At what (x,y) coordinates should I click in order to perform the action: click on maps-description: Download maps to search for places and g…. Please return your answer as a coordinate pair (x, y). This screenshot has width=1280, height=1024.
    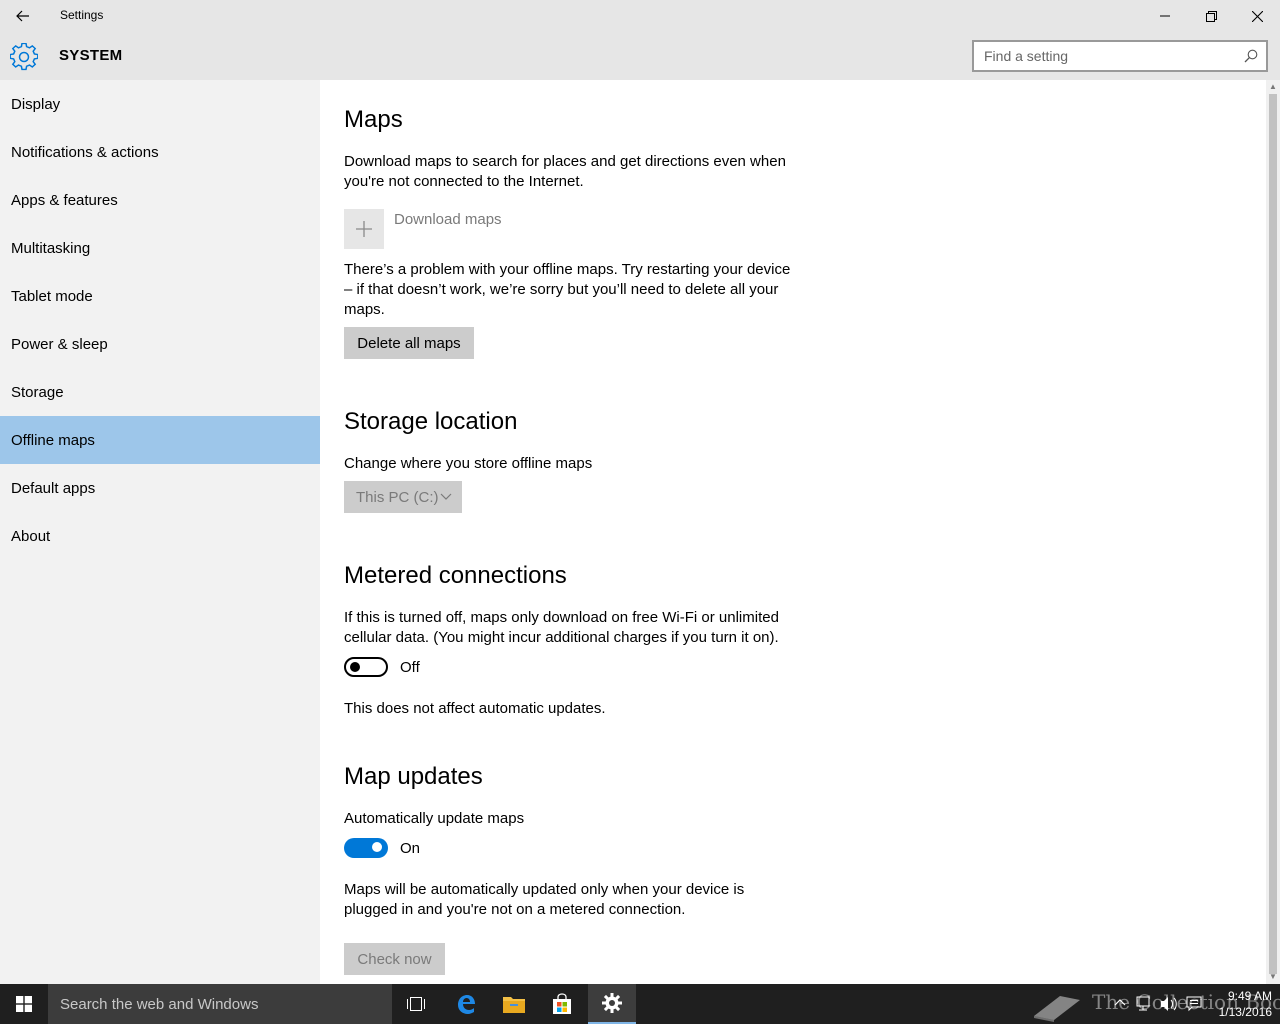
    Looking at the image, I should click on (565, 171).